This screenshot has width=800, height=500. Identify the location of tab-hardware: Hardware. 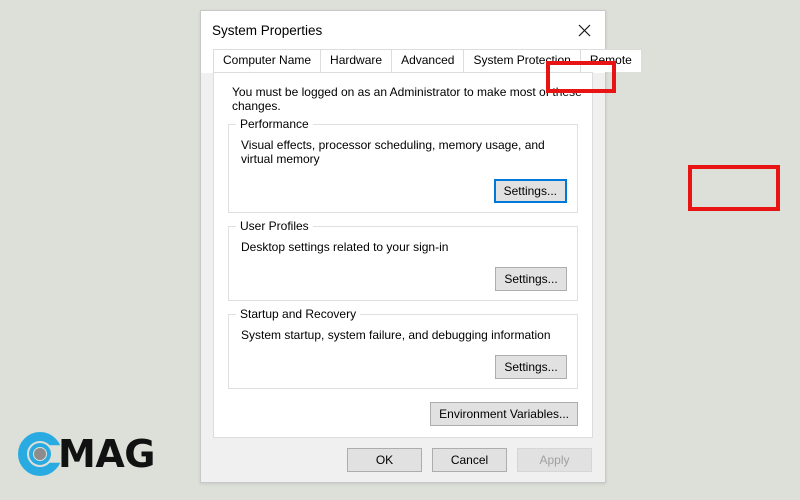
(356, 60).